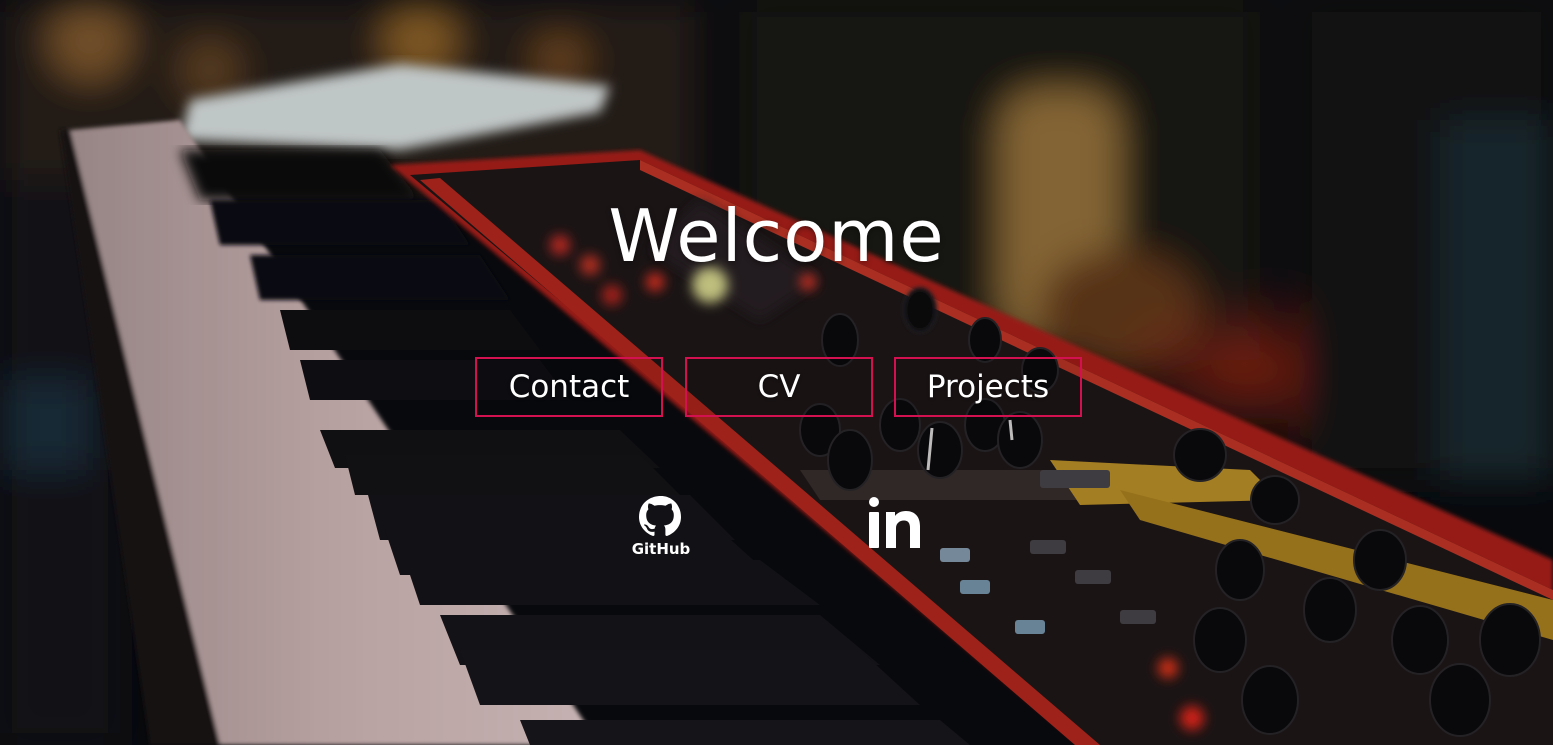  I want to click on github-label: GitHub, so click(661, 549).